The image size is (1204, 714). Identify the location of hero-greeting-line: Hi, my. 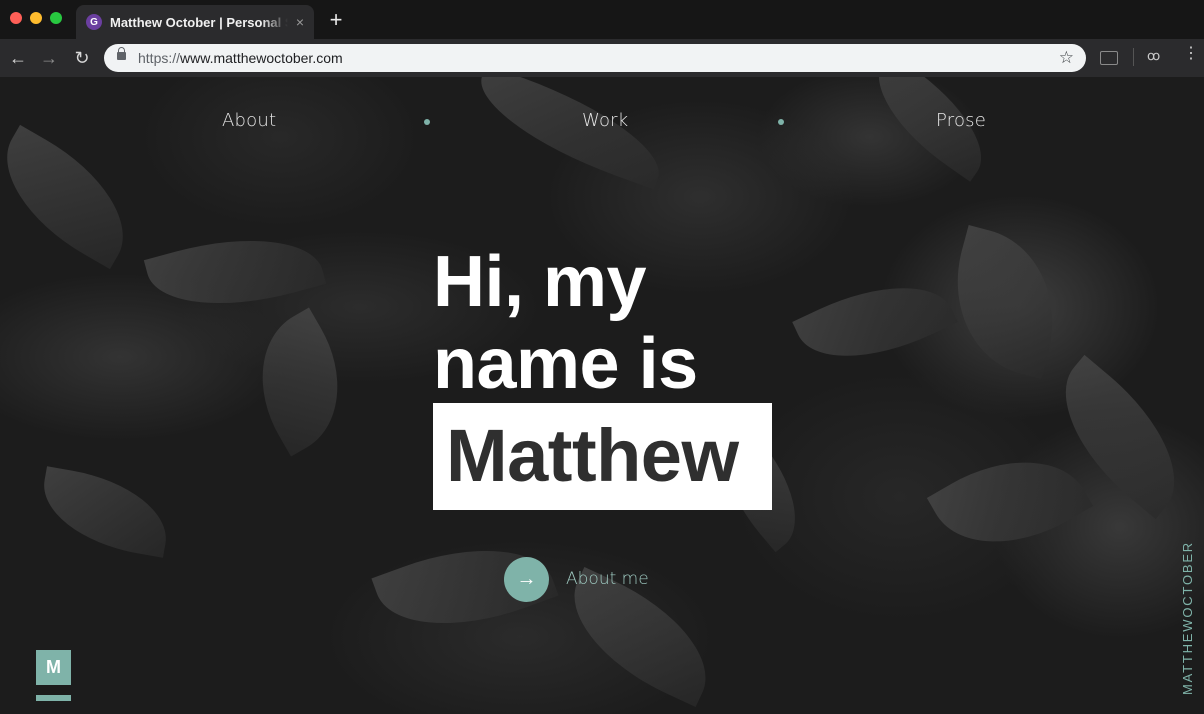
(540, 282).